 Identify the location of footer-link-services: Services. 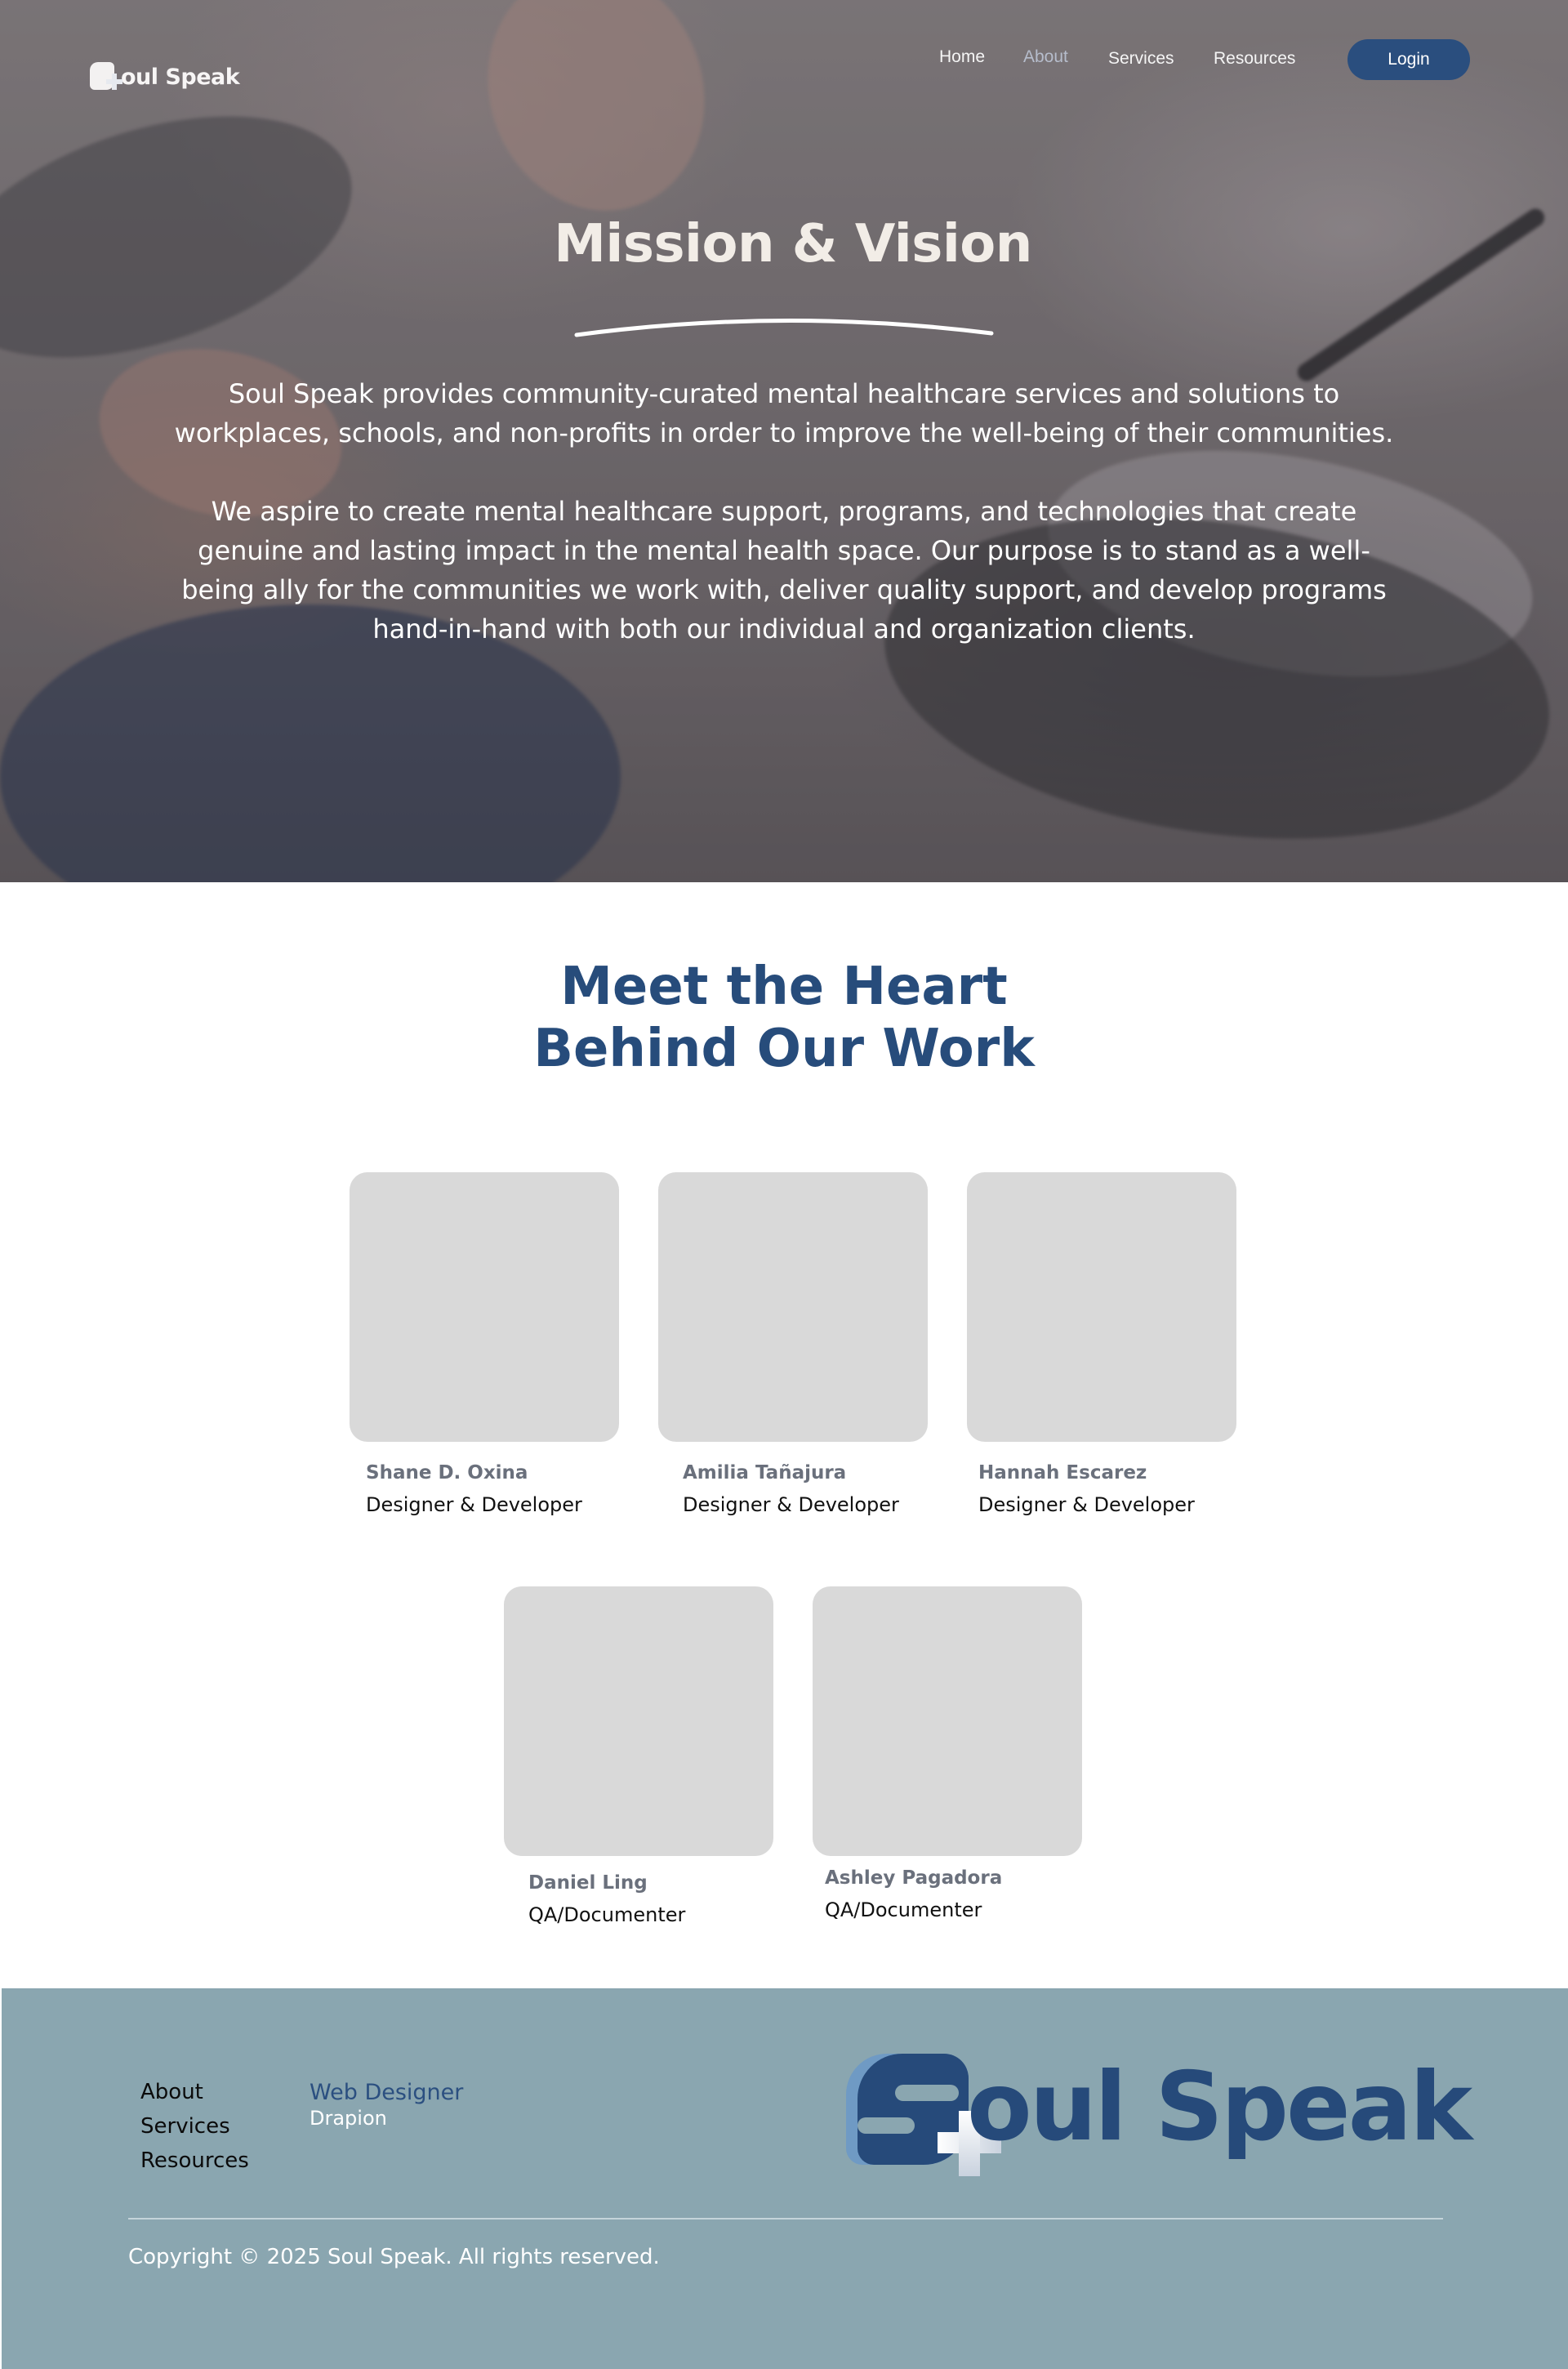
(194, 2126).